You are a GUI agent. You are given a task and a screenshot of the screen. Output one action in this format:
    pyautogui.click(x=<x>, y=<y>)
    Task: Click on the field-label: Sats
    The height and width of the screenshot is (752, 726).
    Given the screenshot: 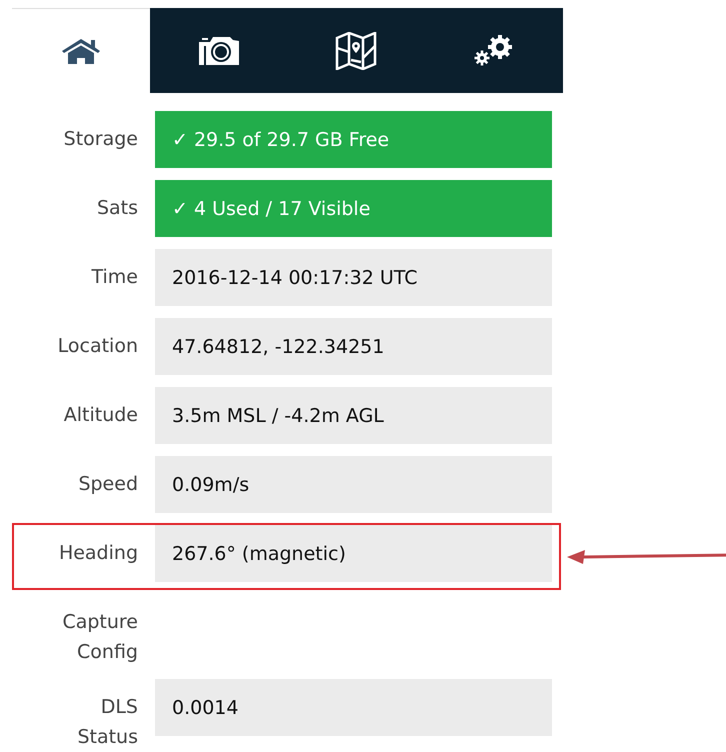 What is the action you would take?
    pyautogui.click(x=117, y=208)
    